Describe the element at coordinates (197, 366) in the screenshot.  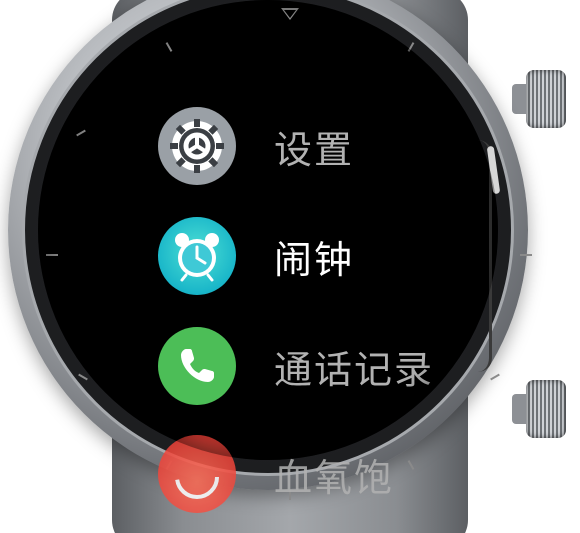
I see `phone-icon` at that location.